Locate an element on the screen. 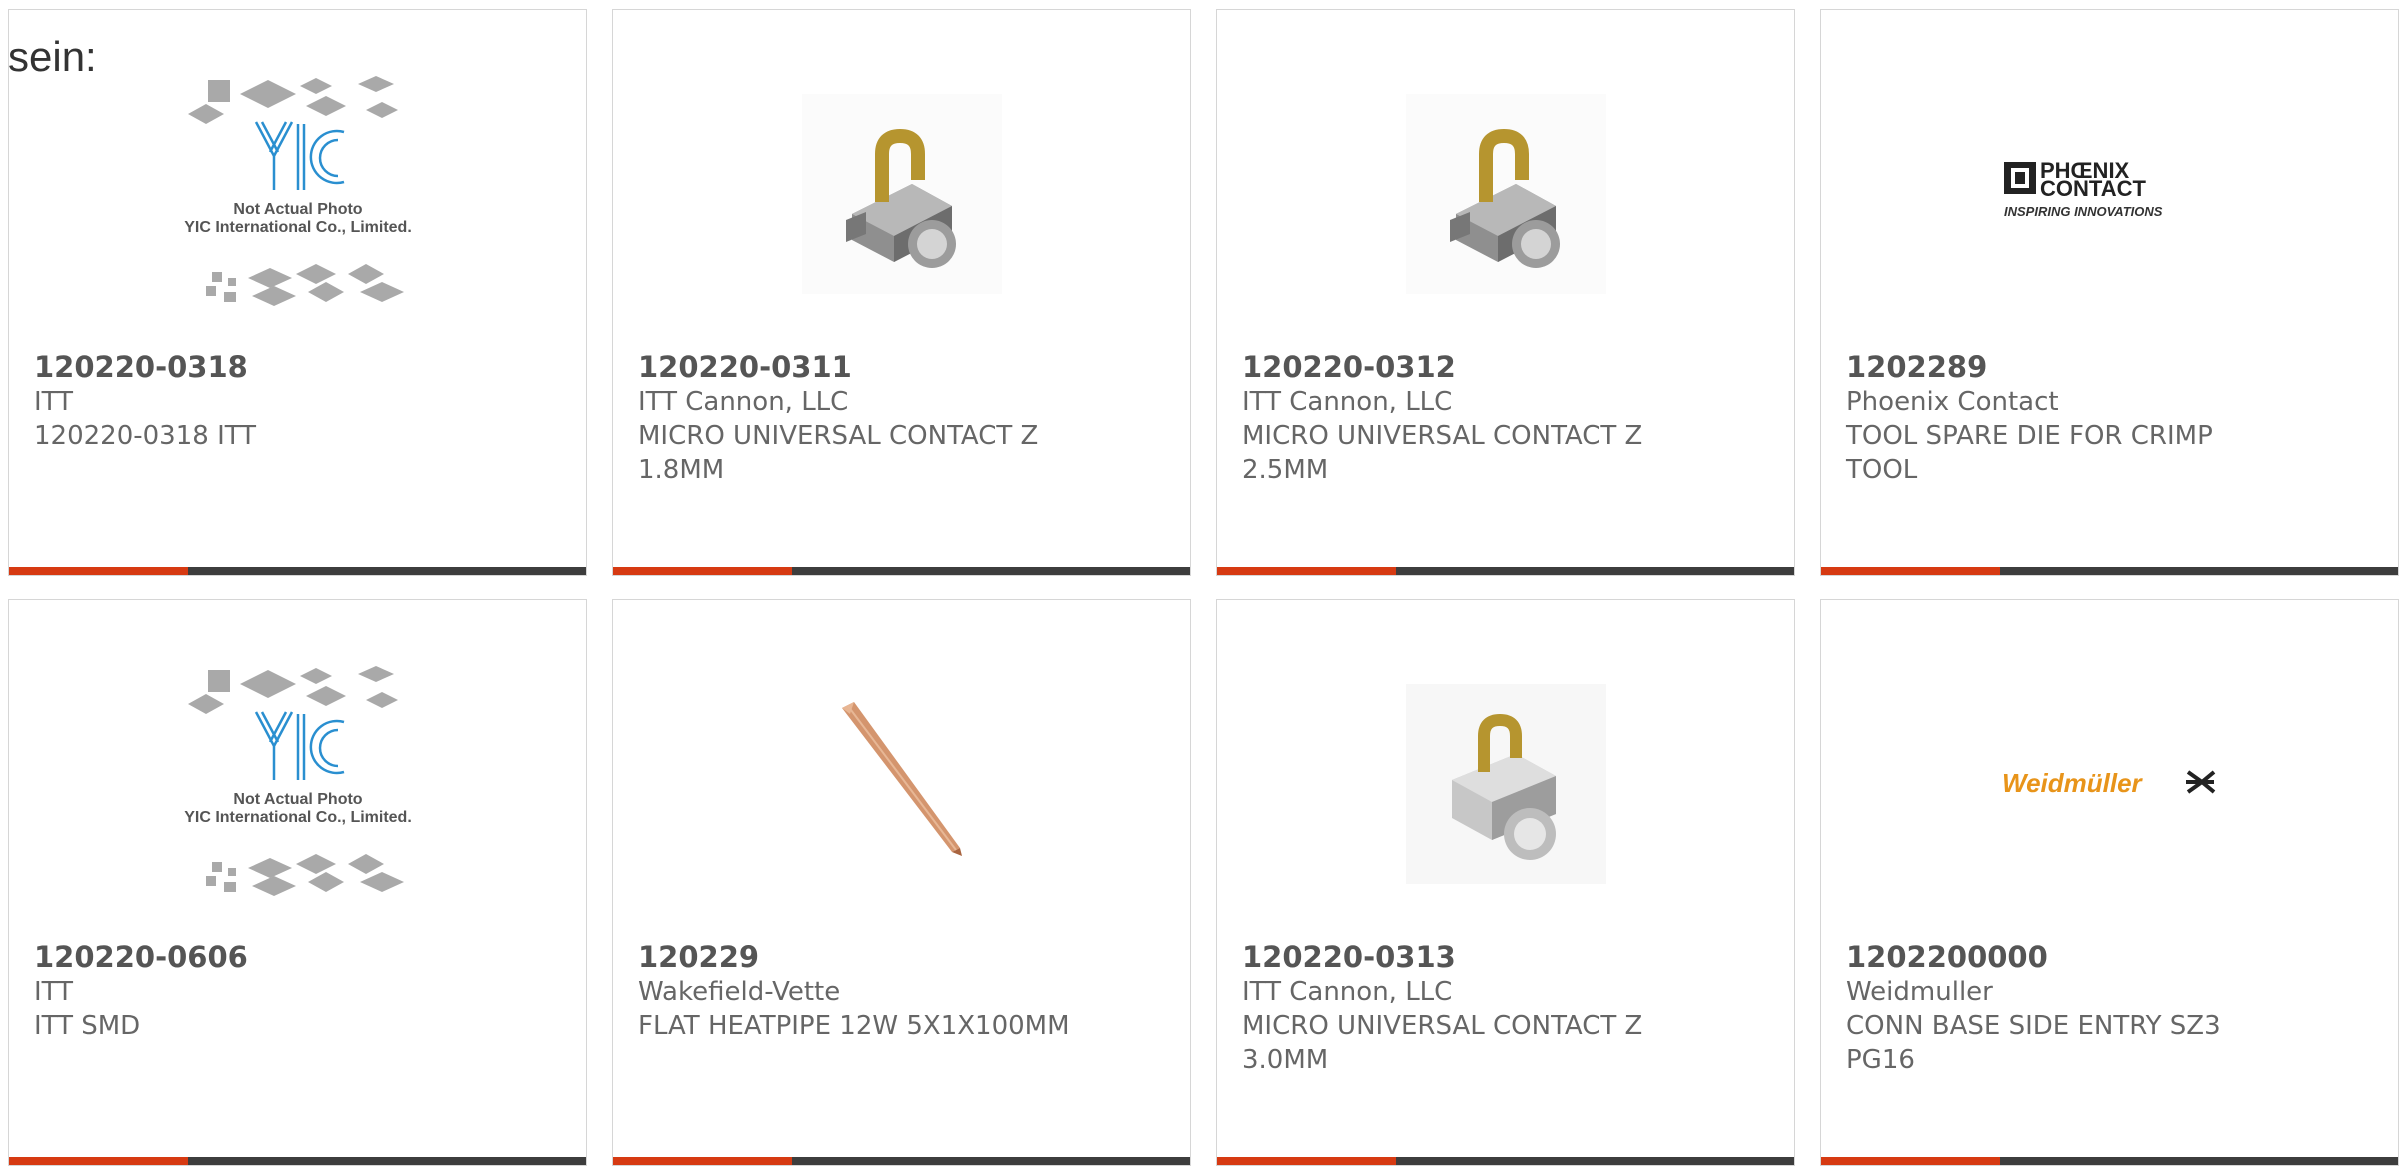 This screenshot has width=2400, height=1166. description-line: 2.5MM is located at coordinates (1285, 470).